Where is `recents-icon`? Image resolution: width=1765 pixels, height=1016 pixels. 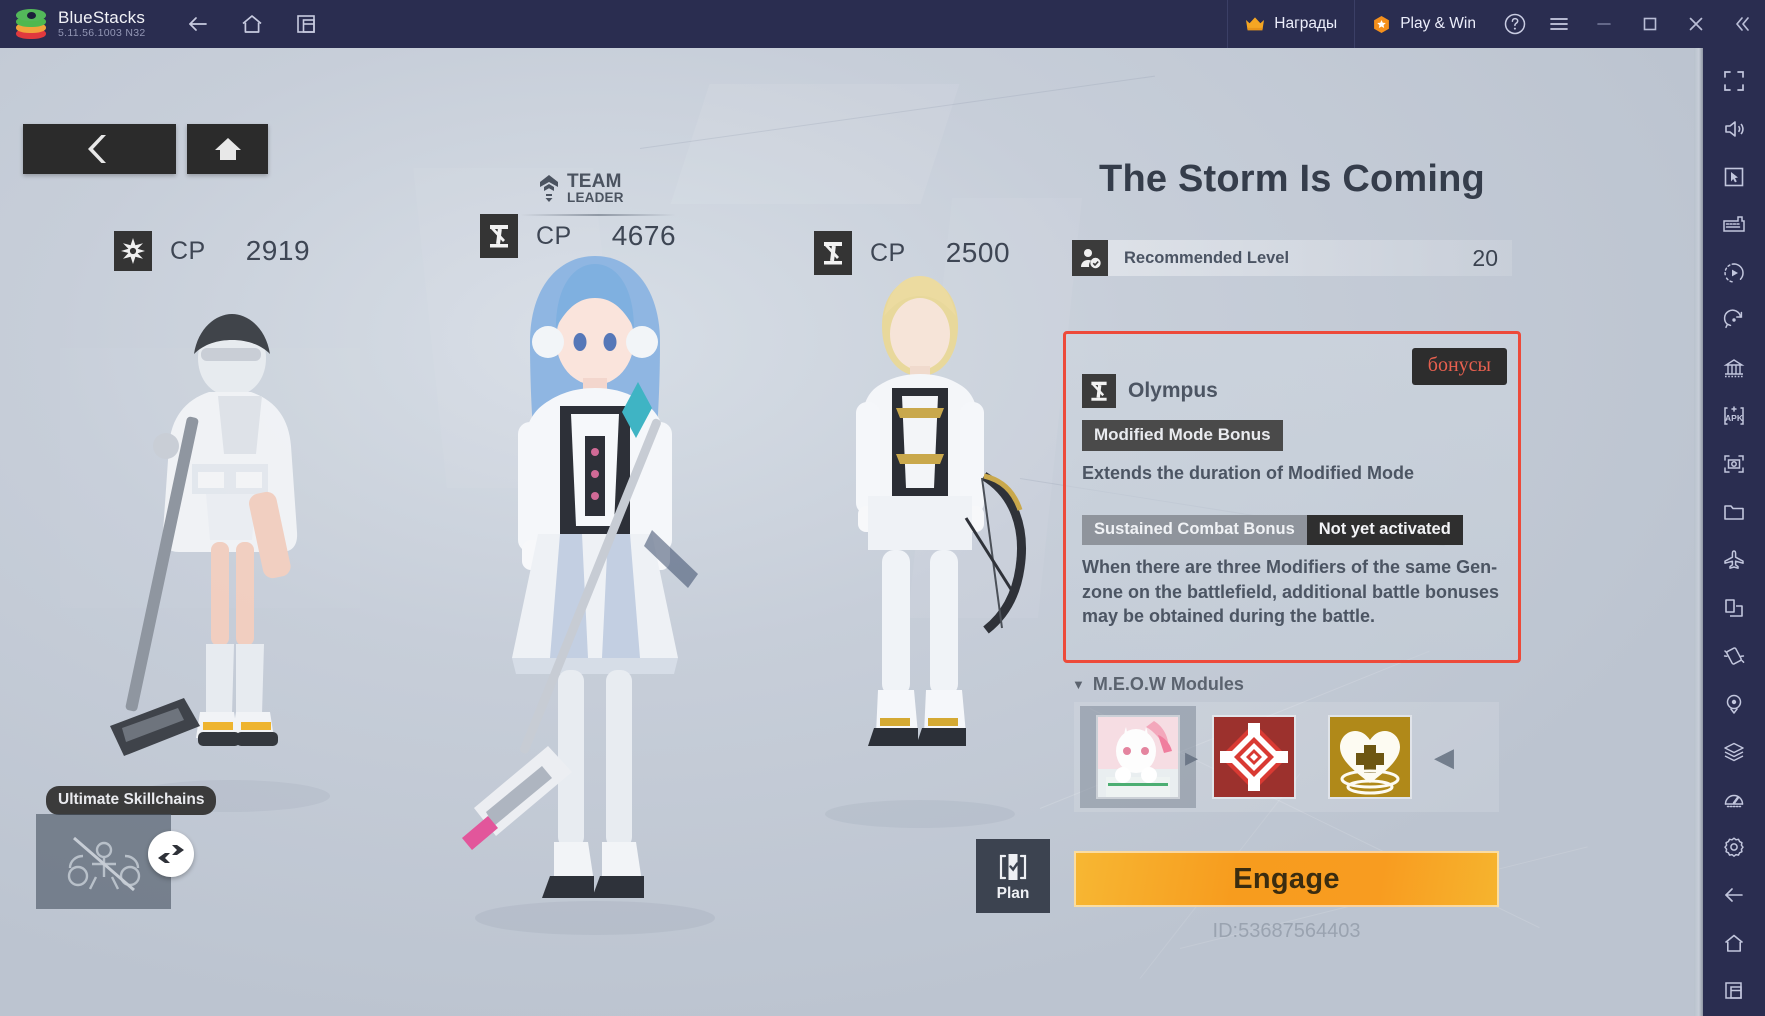
recents-icon is located at coordinates (1734, 991).